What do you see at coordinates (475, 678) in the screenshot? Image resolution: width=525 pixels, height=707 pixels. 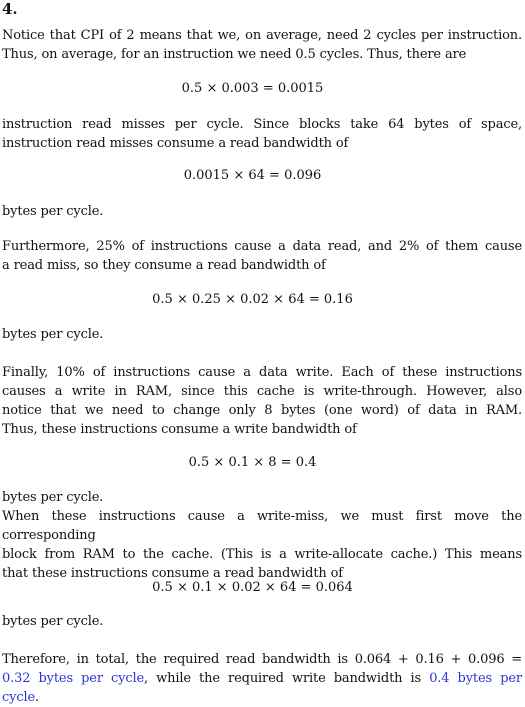 I see `answer-write-bandwidth: 0.4 bytes per` at bounding box center [475, 678].